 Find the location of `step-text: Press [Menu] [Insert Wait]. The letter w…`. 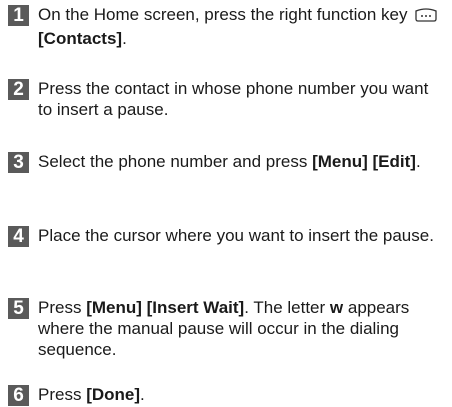

step-text: Press [Menu] [Insert Wait]. The letter w… is located at coordinates (224, 328).